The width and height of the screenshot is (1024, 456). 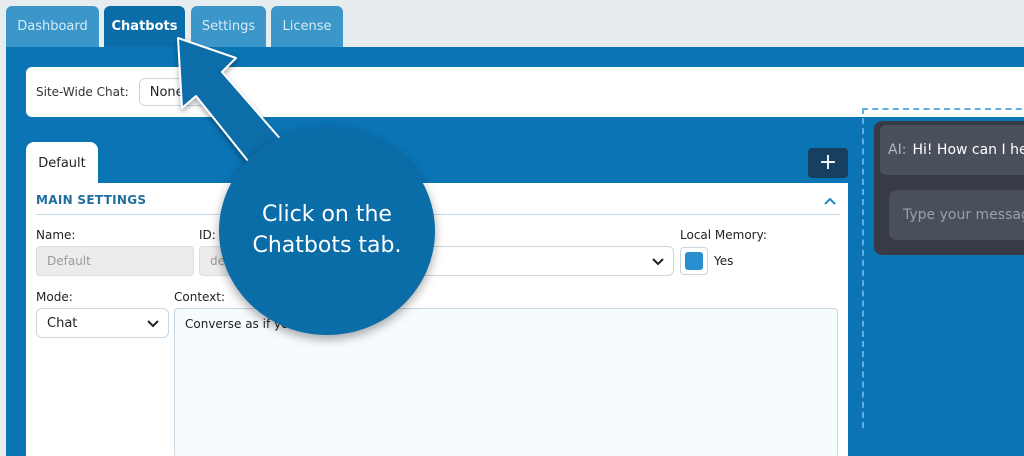 What do you see at coordinates (327, 215) in the screenshot?
I see `callout-line-1: Click on the` at bounding box center [327, 215].